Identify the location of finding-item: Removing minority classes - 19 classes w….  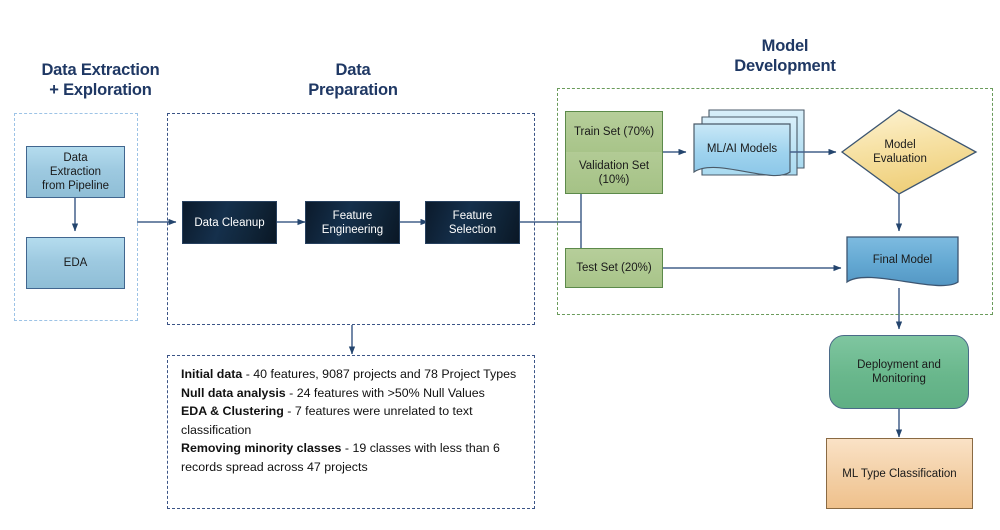
(352, 457).